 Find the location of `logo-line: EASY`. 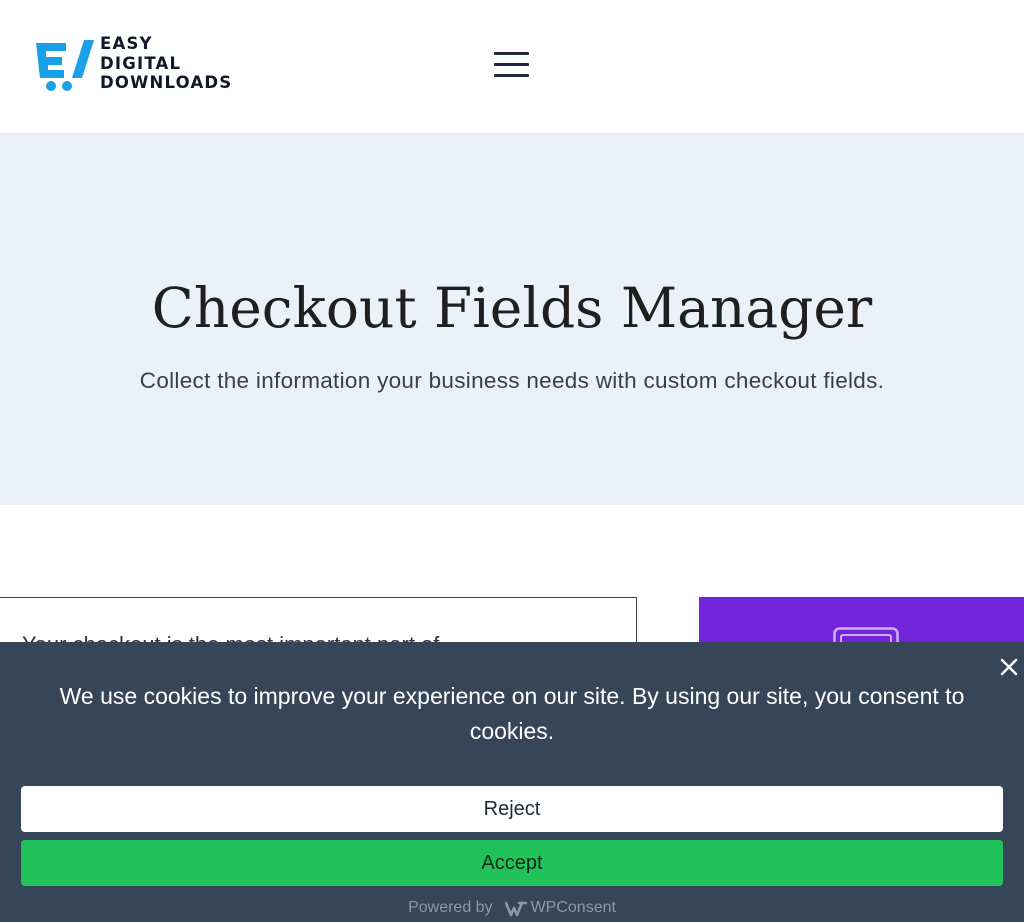

logo-line: EASY is located at coordinates (126, 43).